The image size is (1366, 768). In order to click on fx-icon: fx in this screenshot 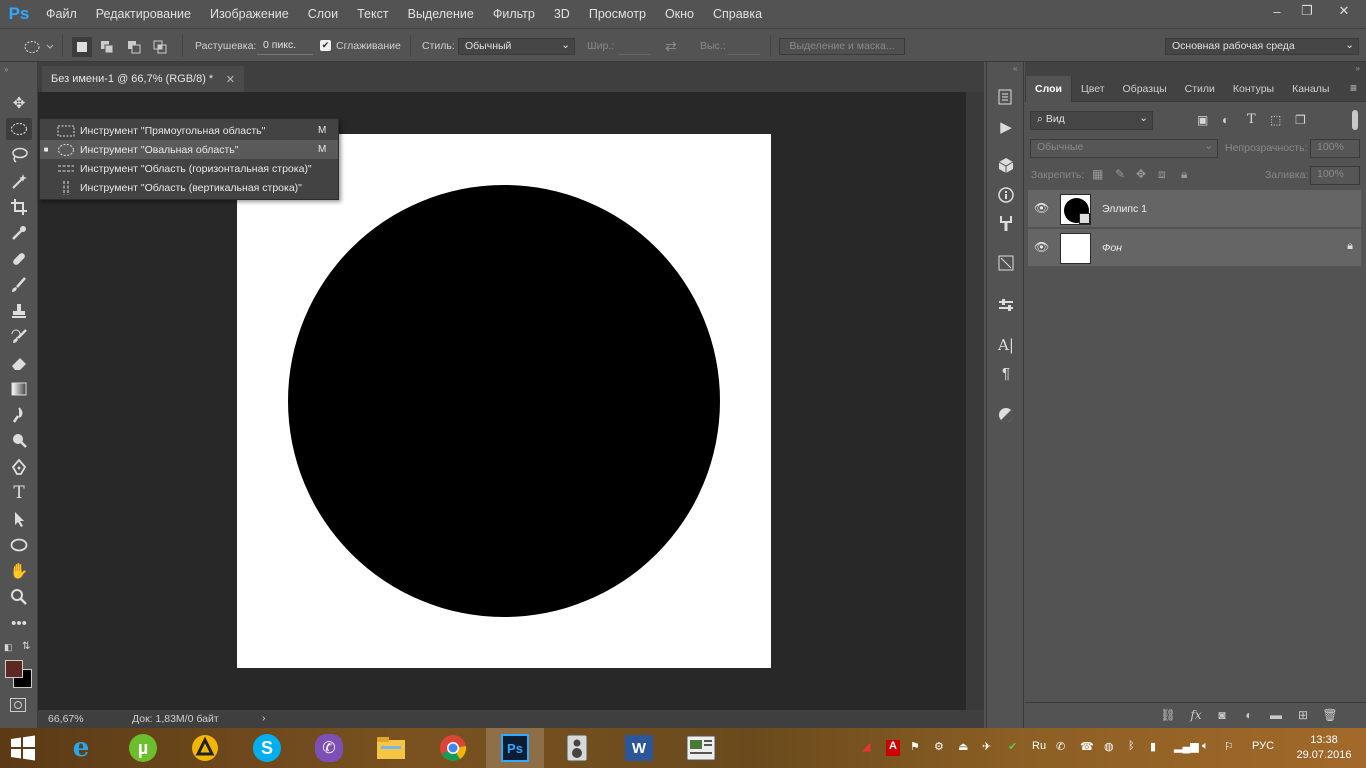, I will do `click(1196, 716)`.